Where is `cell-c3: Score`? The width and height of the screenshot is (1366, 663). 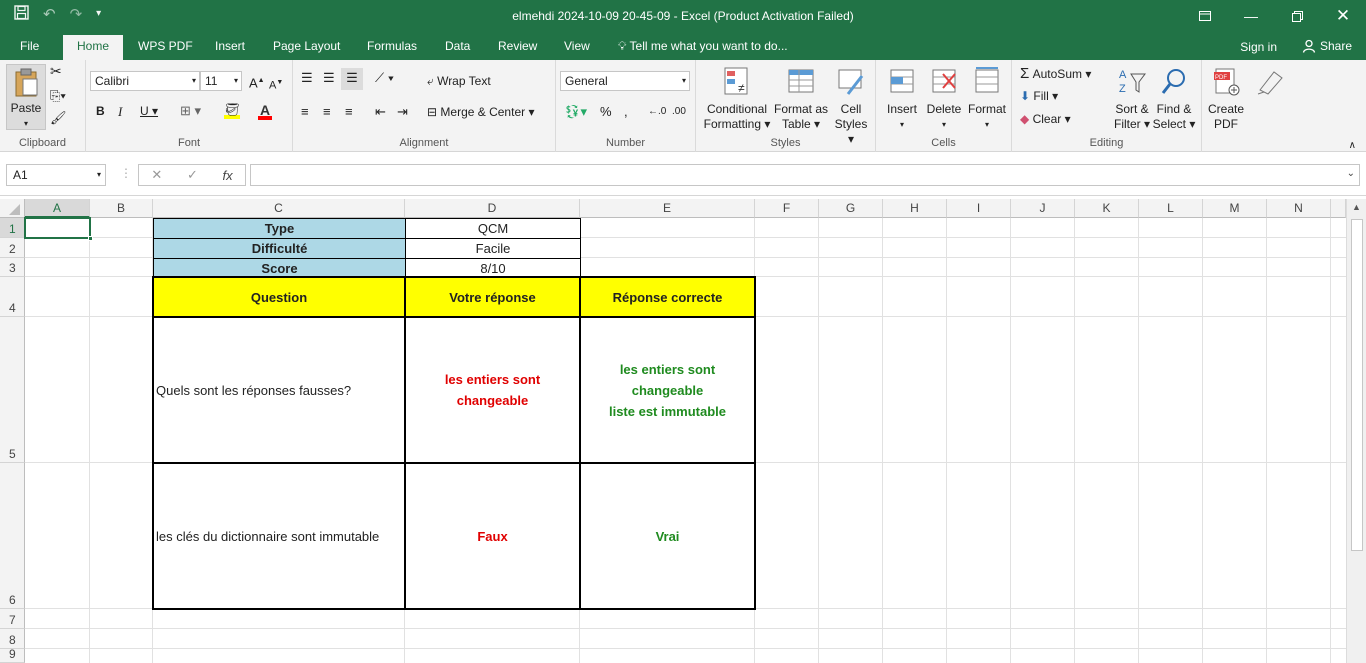
cell-c3: Score is located at coordinates (279, 268).